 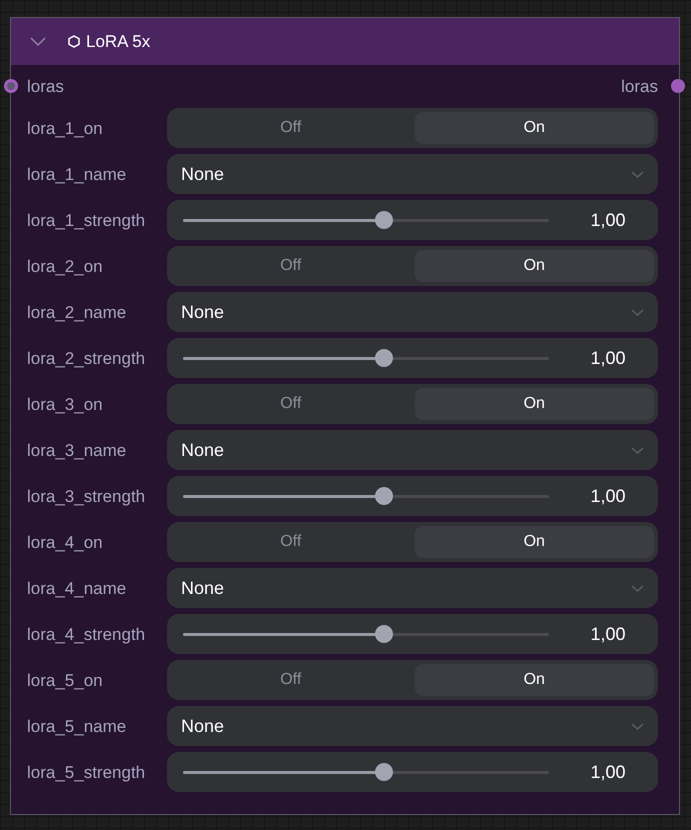 I want to click on widget-label: lora_2_name, so click(x=77, y=312).